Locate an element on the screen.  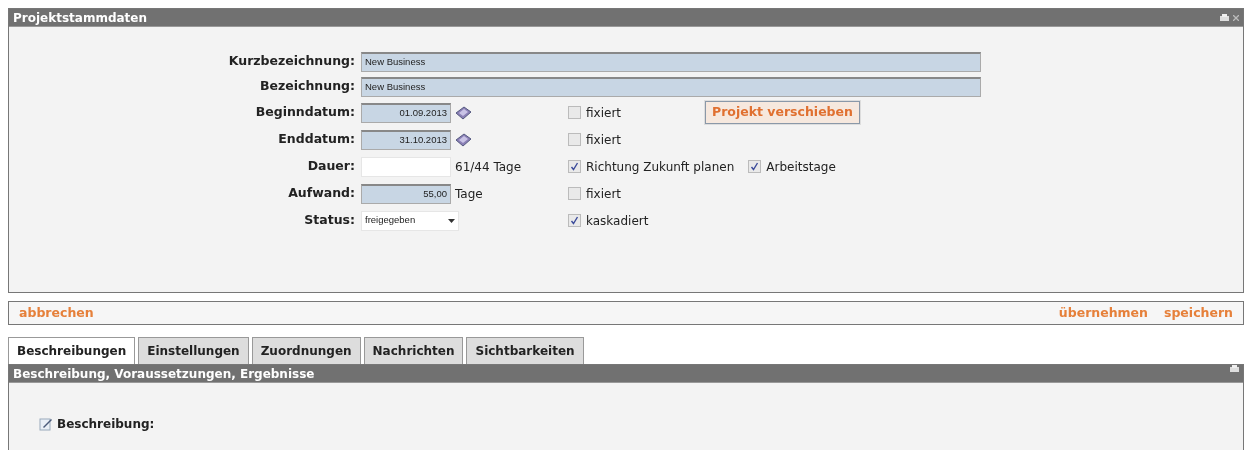
unit-label: Tage is located at coordinates (469, 194).